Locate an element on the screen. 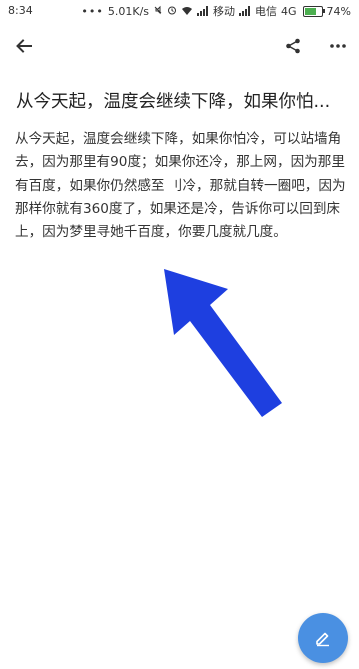 Image resolution: width=359 pixels, height=669 pixels. battery-fill is located at coordinates (310, 11).